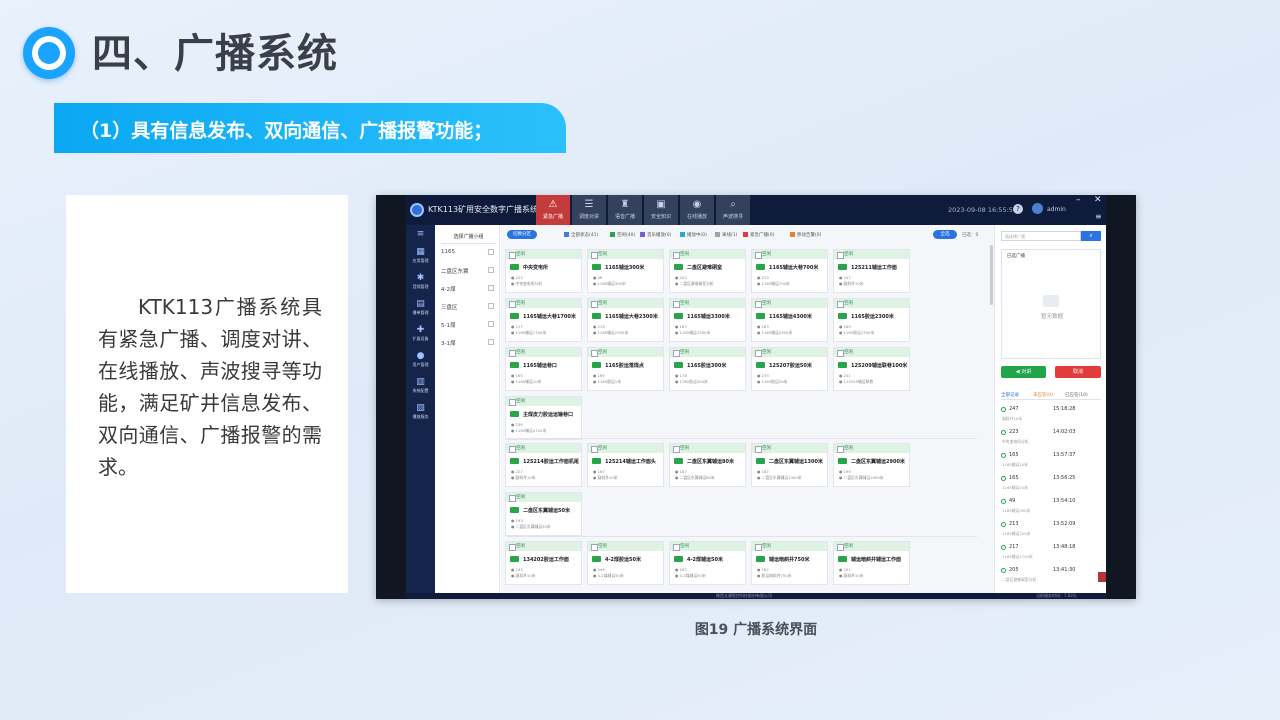  I want to click on group-item: 三盘区, so click(468, 307).